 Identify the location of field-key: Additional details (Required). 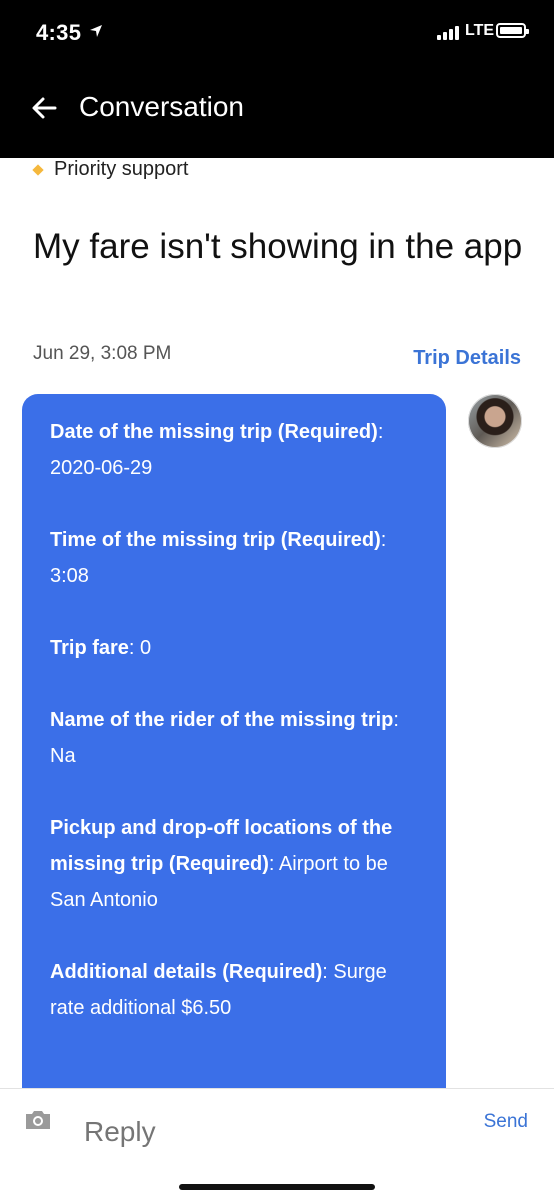
(186, 972).